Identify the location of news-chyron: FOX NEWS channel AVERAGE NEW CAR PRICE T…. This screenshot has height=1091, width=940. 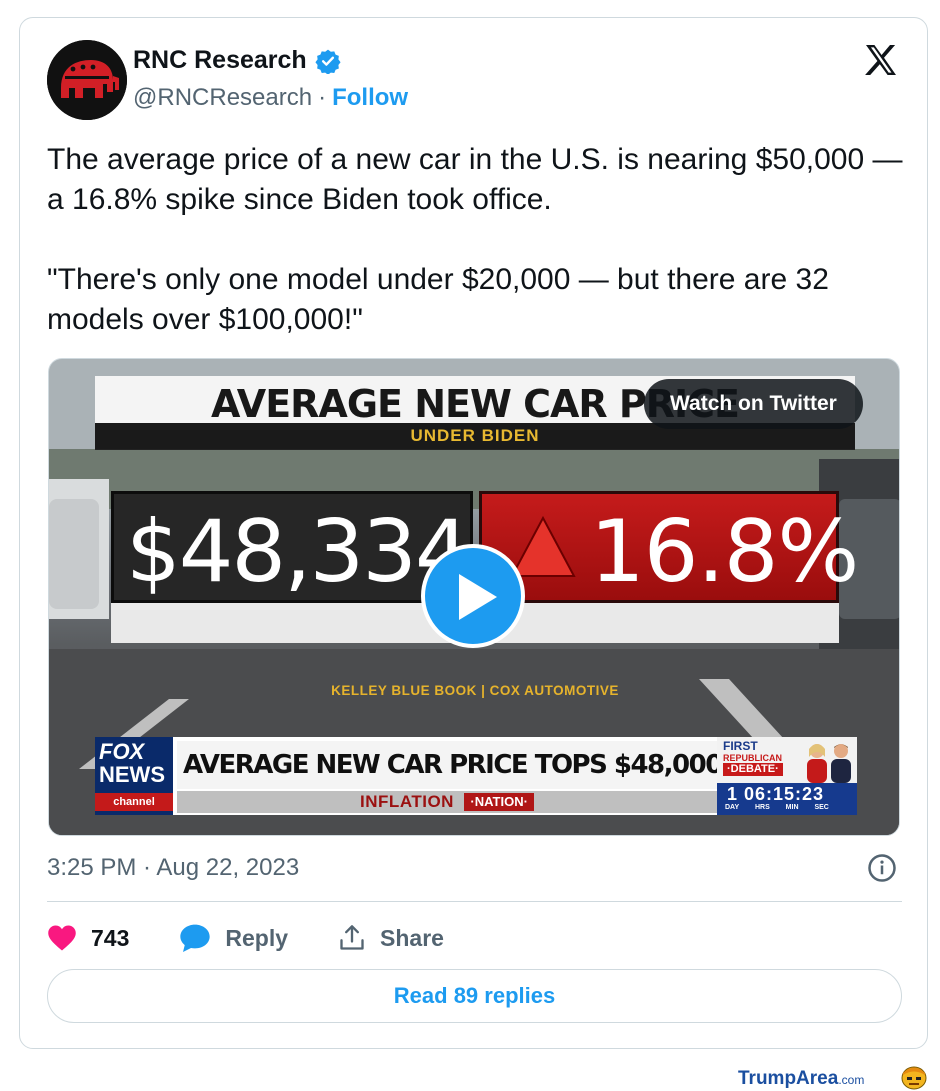
(476, 776).